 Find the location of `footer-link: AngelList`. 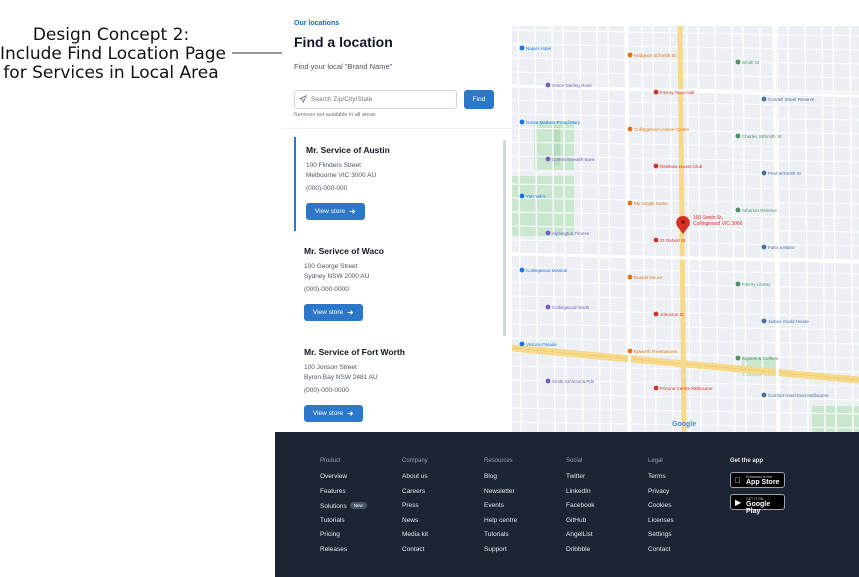

footer-link: AngelList is located at coordinates (580, 538).